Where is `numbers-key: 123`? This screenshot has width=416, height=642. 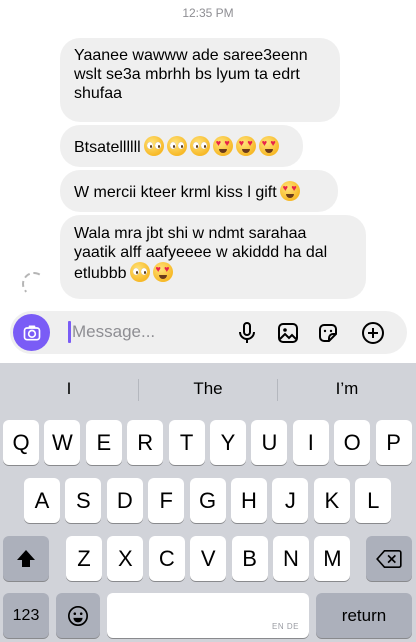
numbers-key: 123 is located at coordinates (26, 615).